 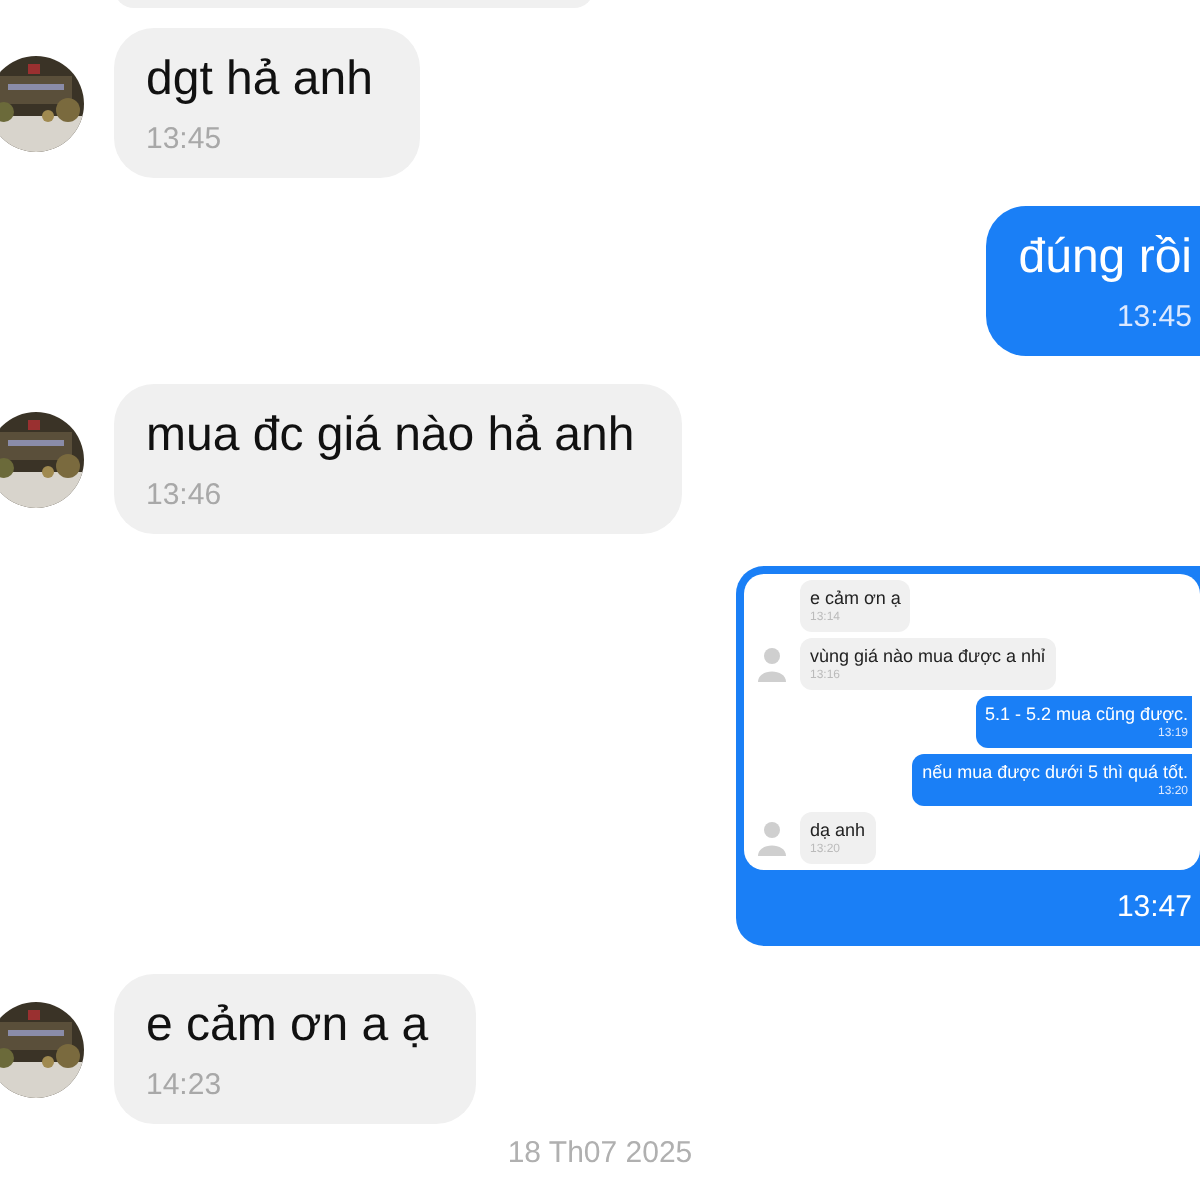 What do you see at coordinates (928, 656) in the screenshot?
I see `message-text: vùng giá nào mua được a nhỉ` at bounding box center [928, 656].